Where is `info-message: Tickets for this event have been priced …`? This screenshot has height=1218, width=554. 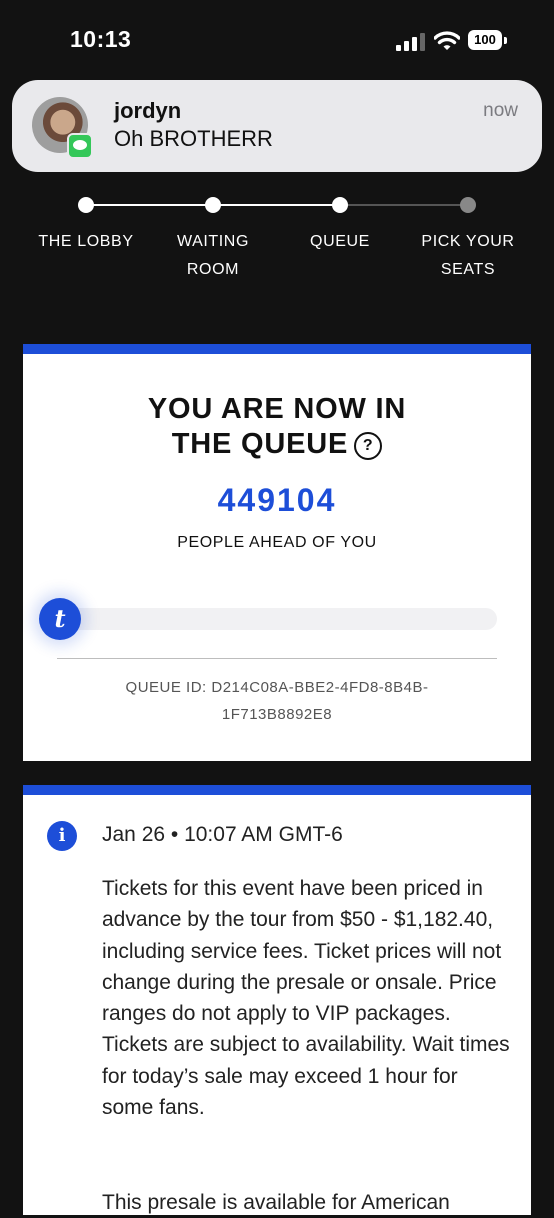
info-message: Tickets for this event have been priced … is located at coordinates (306, 998).